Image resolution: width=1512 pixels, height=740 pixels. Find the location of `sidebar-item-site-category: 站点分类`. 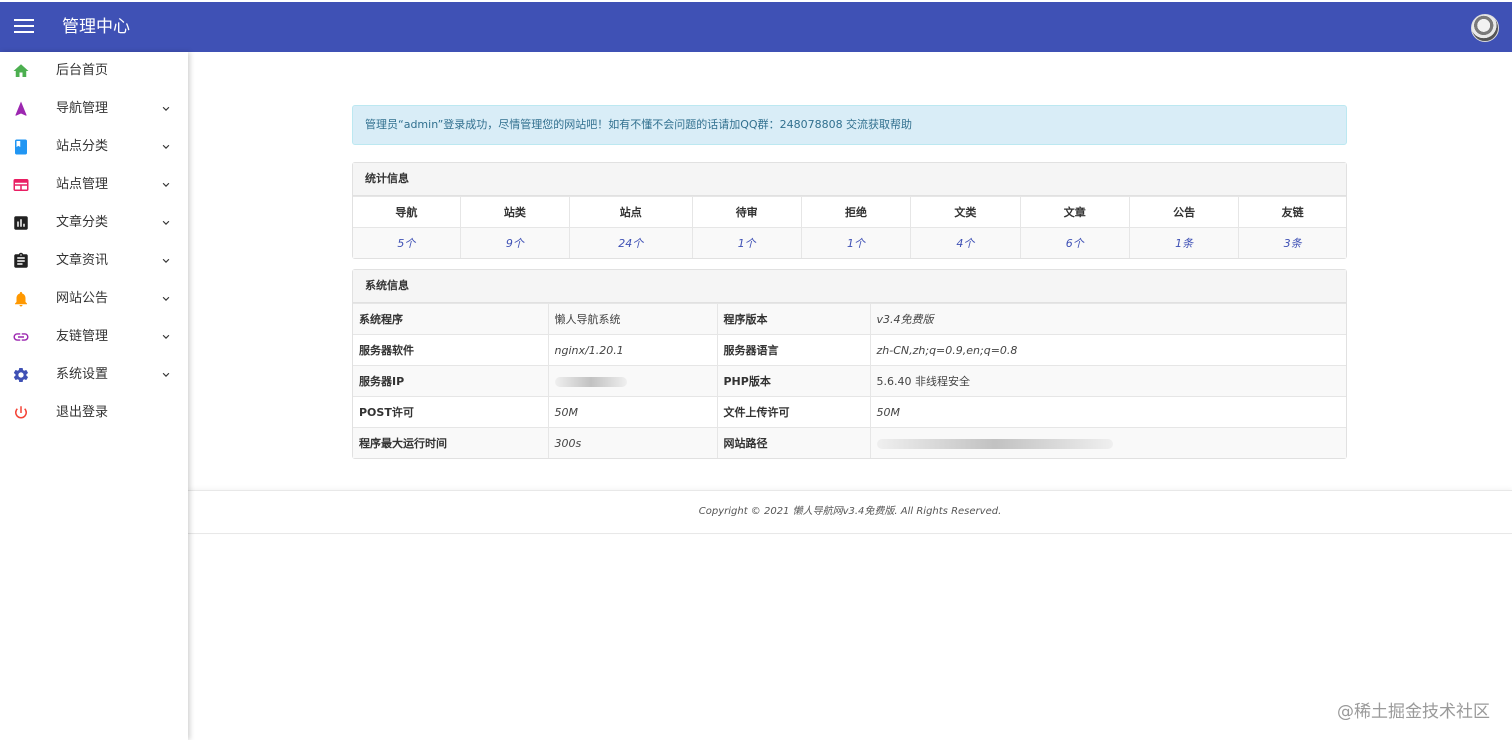

sidebar-item-site-category: 站点分类 is located at coordinates (94, 147).